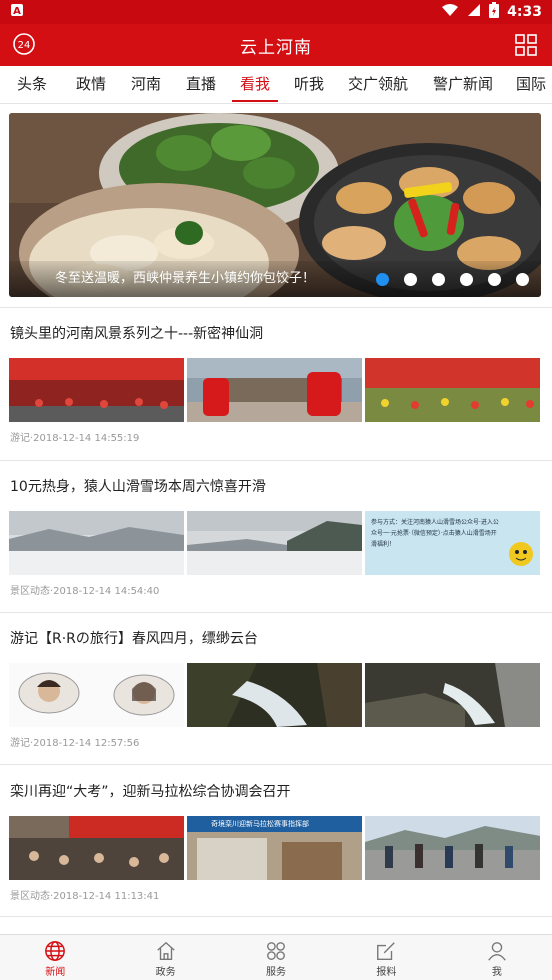 The height and width of the screenshot is (980, 552). What do you see at coordinates (276, 47) in the screenshot?
I see `app-title: 云上河南` at bounding box center [276, 47].